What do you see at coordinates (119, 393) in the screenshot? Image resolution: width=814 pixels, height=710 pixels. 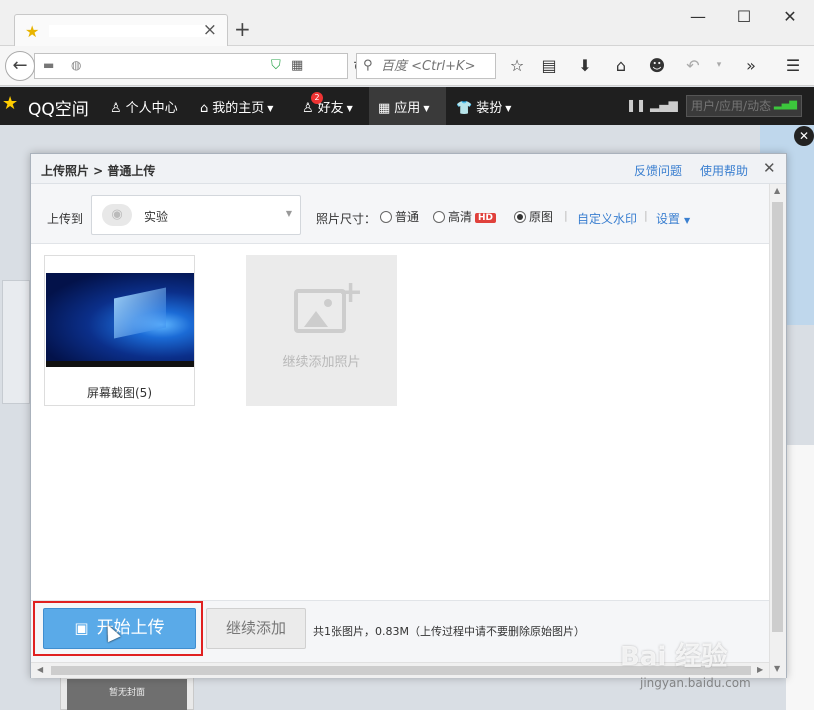 I see `photo-caption: 屏幕截图(5)` at bounding box center [119, 393].